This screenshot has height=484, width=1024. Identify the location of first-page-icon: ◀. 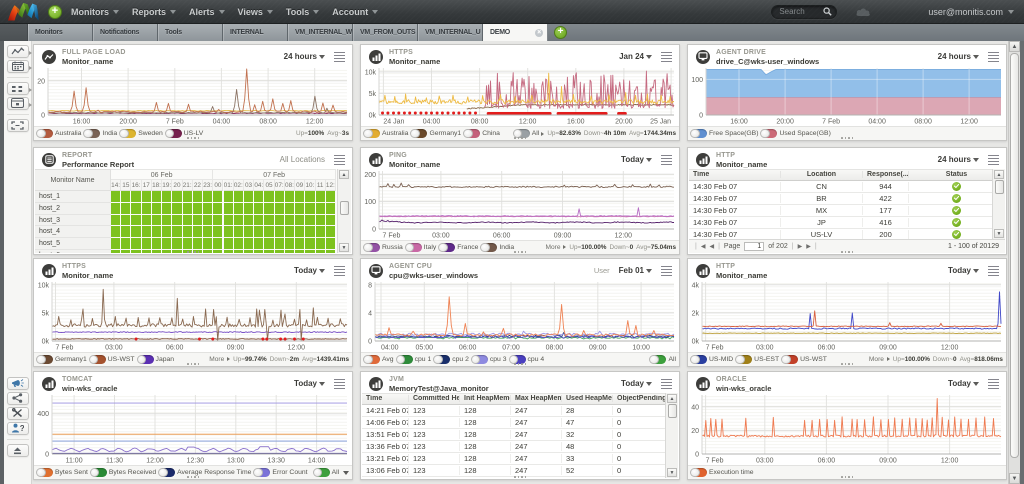
(703, 246).